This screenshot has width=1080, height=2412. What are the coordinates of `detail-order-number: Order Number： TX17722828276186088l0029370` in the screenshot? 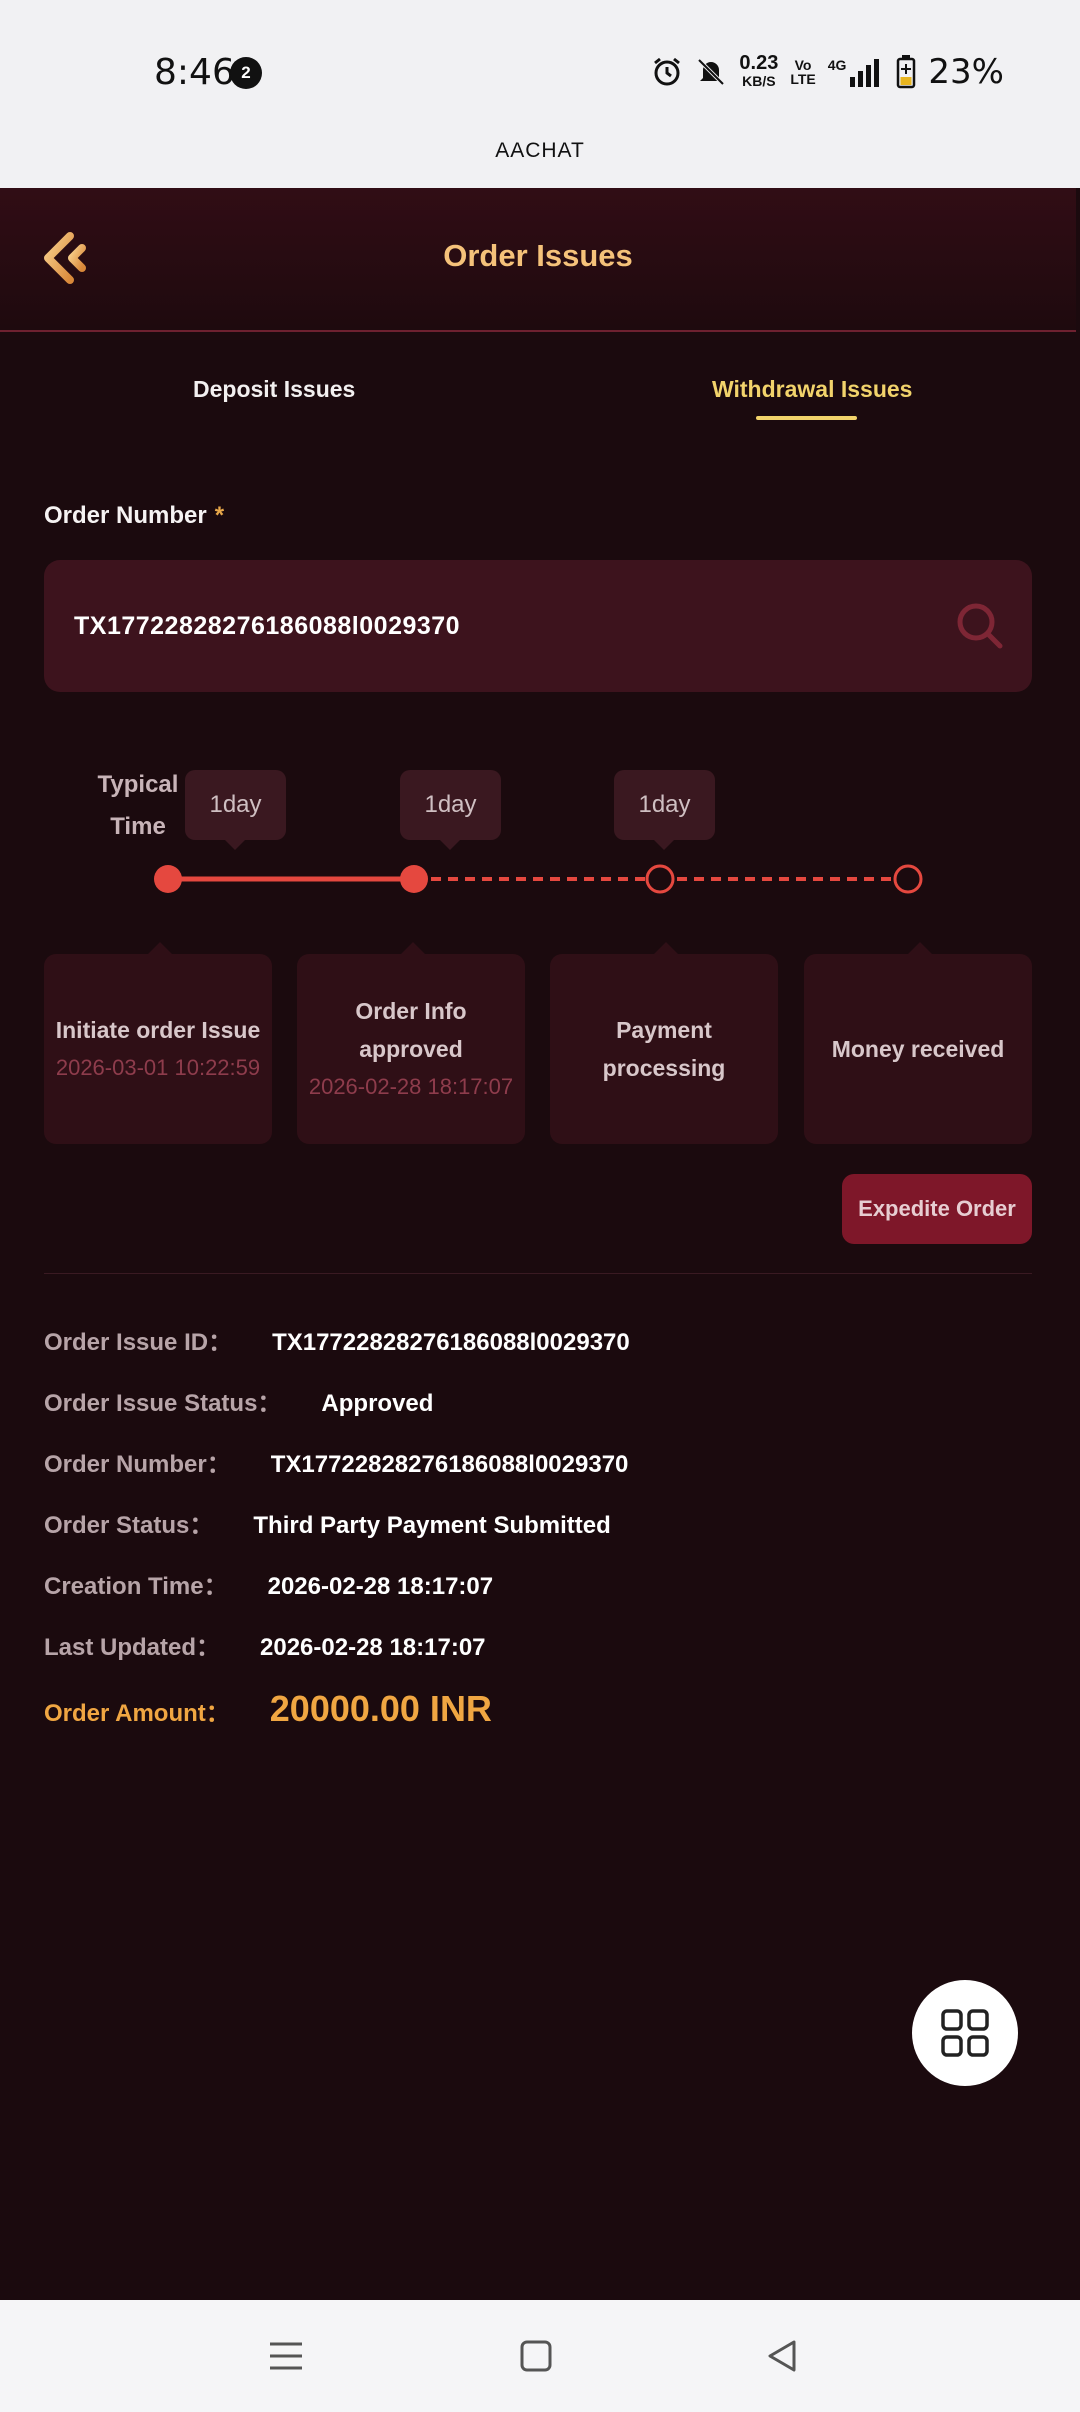 It's located at (336, 1464).